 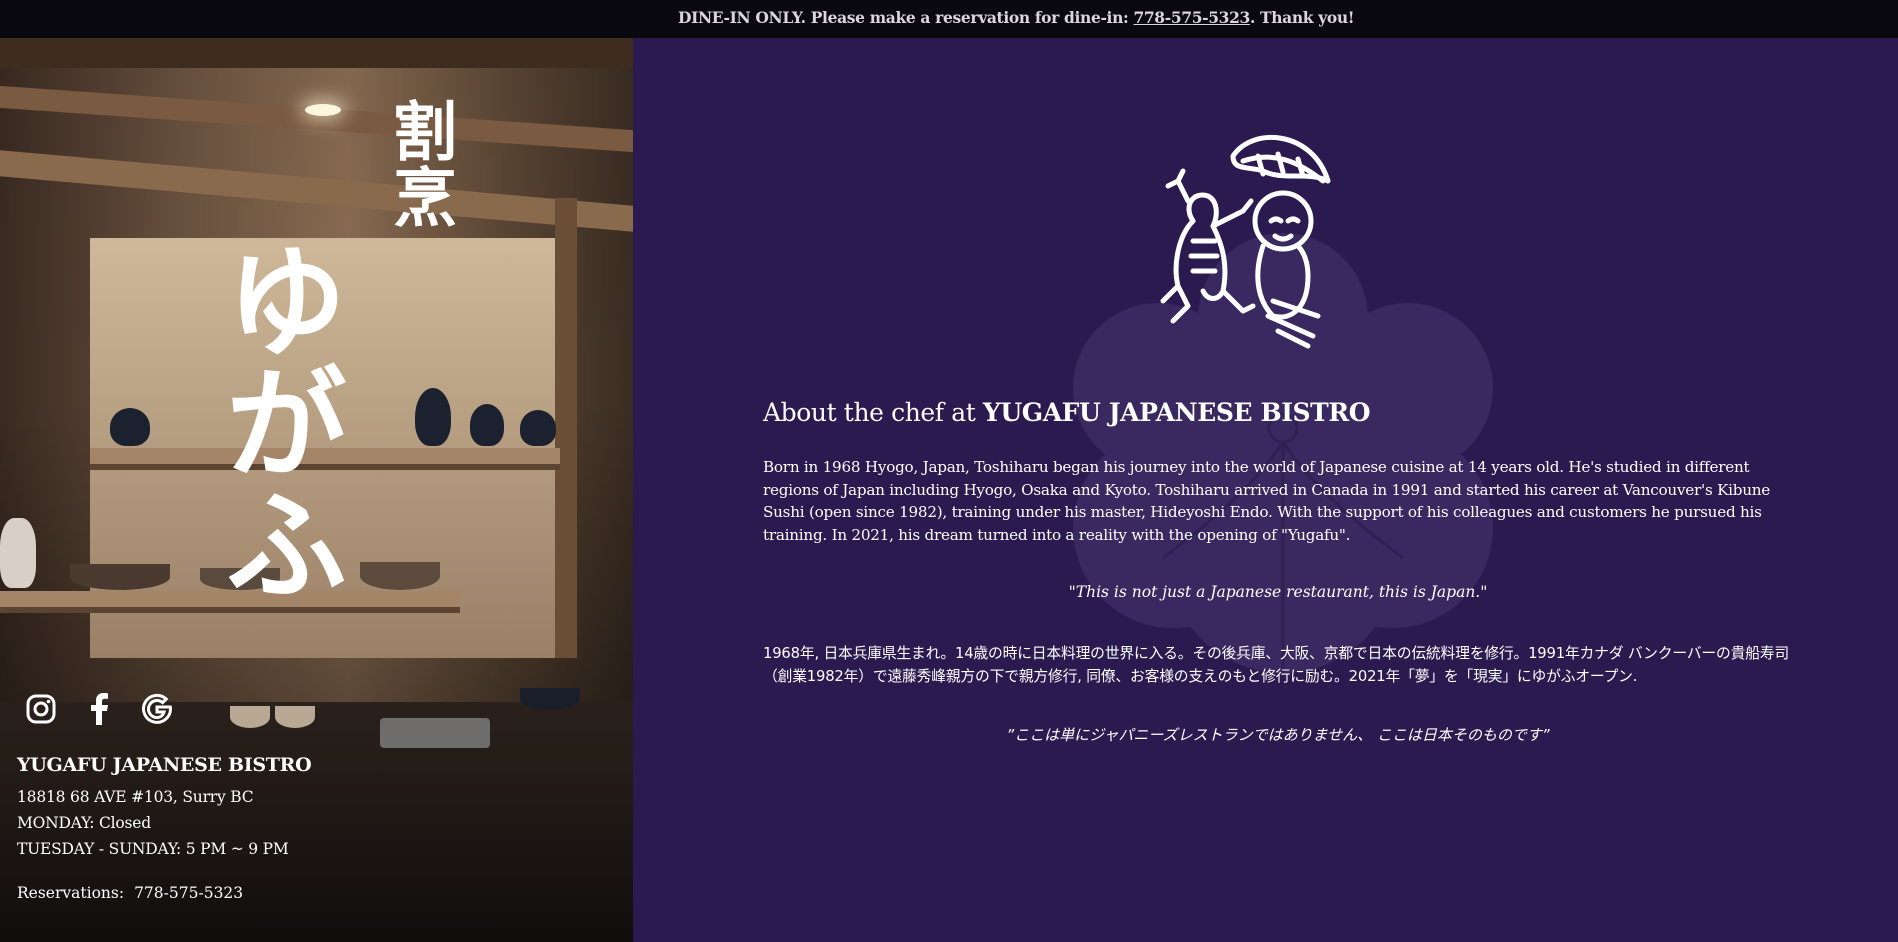 What do you see at coordinates (1302, 17) in the screenshot?
I see `announcement-suffix: . Thank you!` at bounding box center [1302, 17].